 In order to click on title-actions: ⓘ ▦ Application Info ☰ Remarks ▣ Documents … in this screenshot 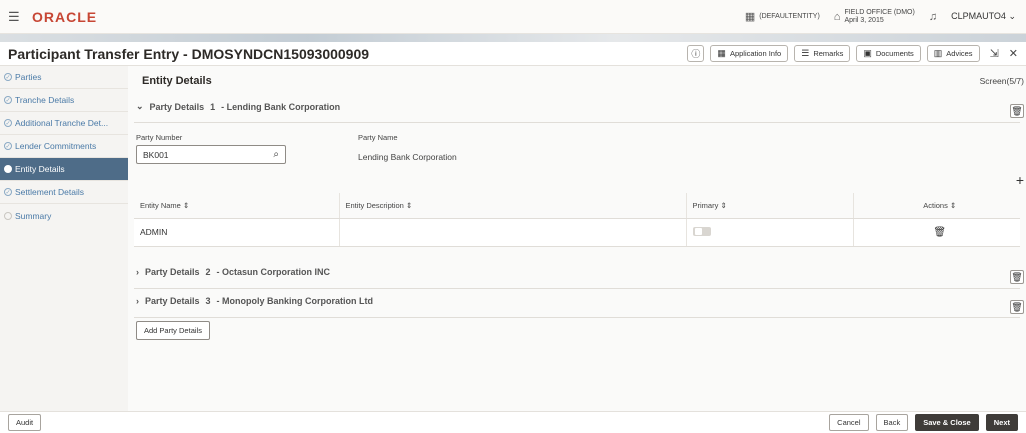, I will do `click(856, 53)`.